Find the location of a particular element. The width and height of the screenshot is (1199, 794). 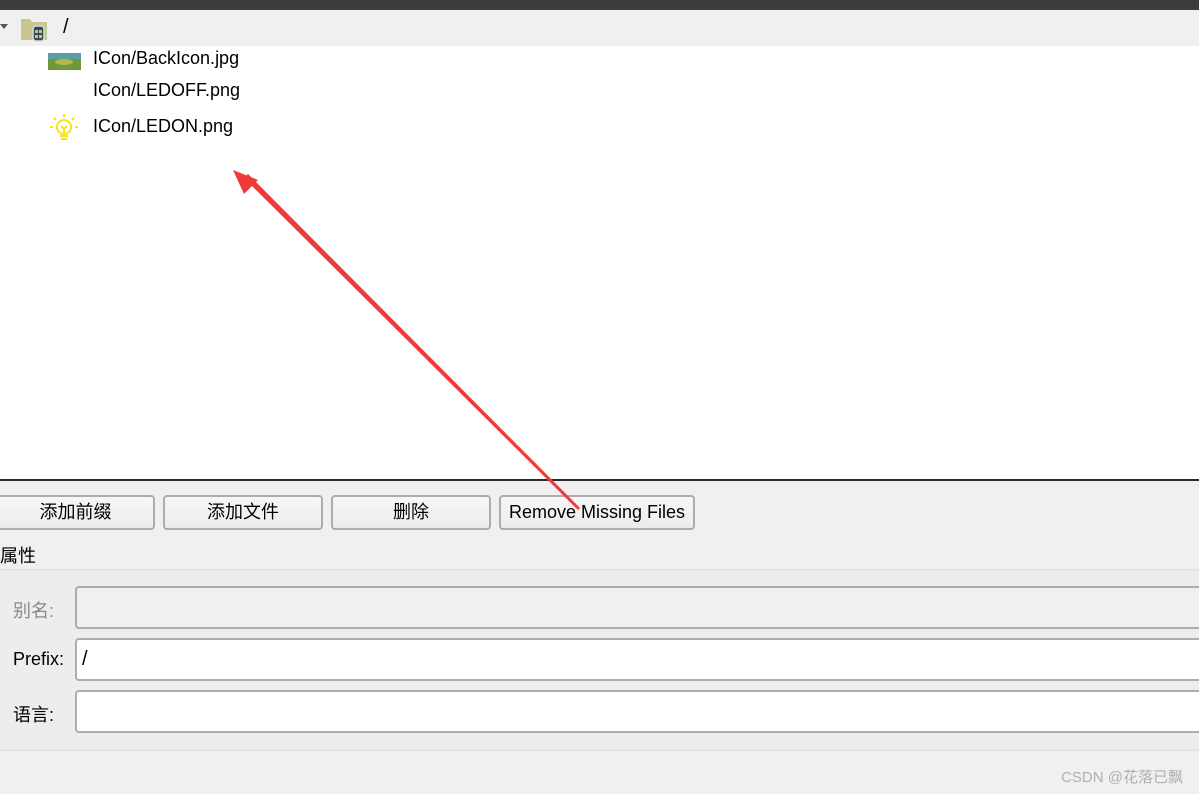

tree-item-label: ICon/LEDON.png is located at coordinates (163, 126).